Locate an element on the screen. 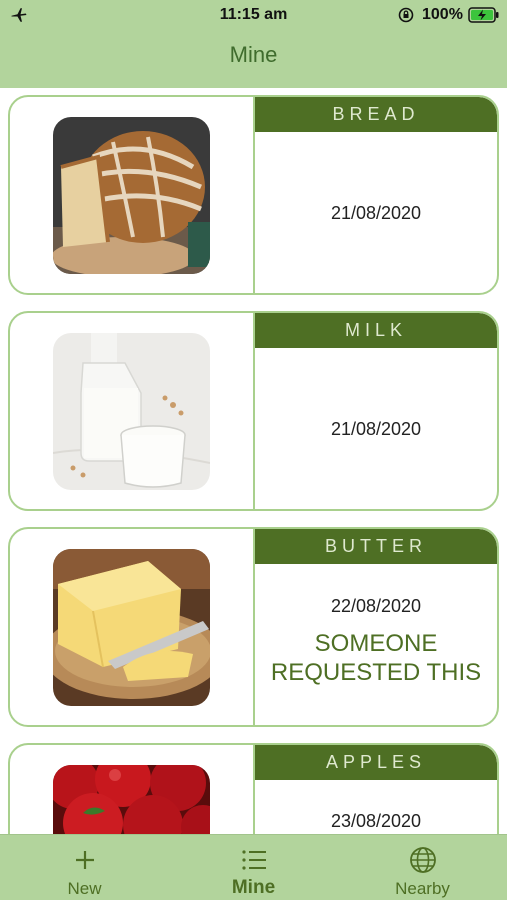 This screenshot has width=507, height=900. list-item: APPLES 23/08/2020 is located at coordinates (253, 788).